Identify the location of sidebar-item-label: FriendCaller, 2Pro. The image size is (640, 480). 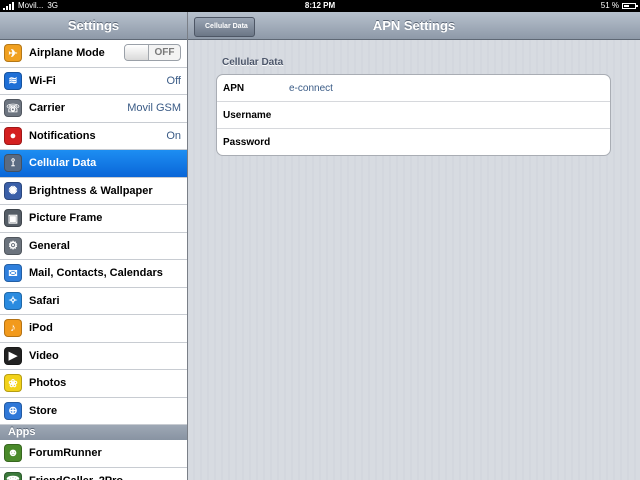
(76, 477).